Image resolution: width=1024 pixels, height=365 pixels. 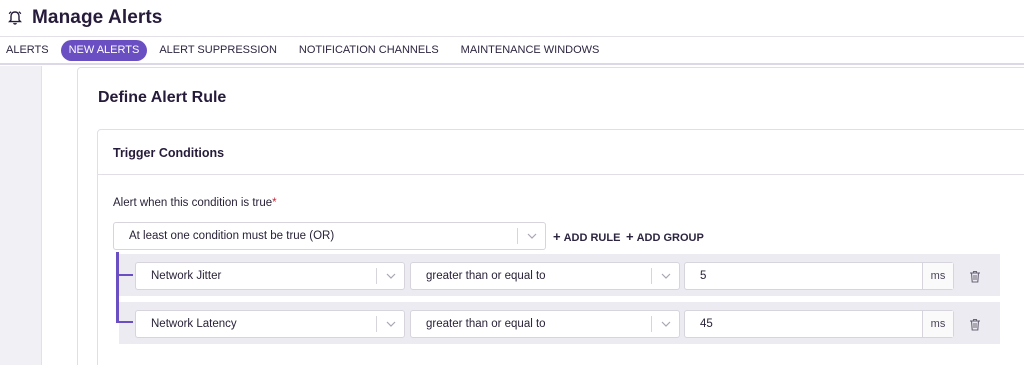 I want to click on tab-notification-channels: NOTIFICATION CHANNELS, so click(x=369, y=50).